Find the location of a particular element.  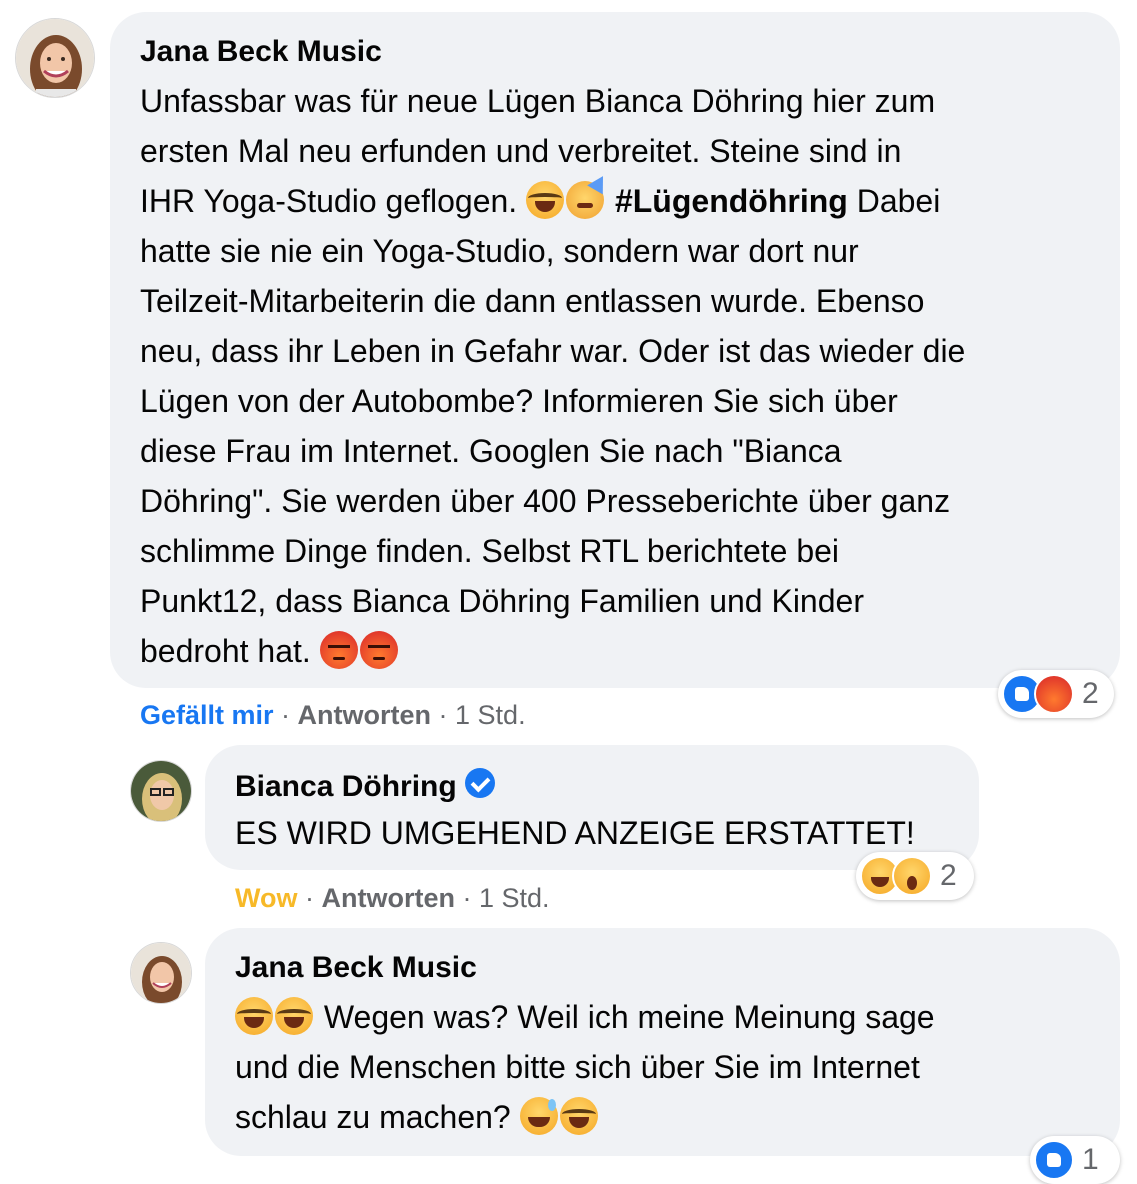

wow-action-button: Wow is located at coordinates (266, 898).